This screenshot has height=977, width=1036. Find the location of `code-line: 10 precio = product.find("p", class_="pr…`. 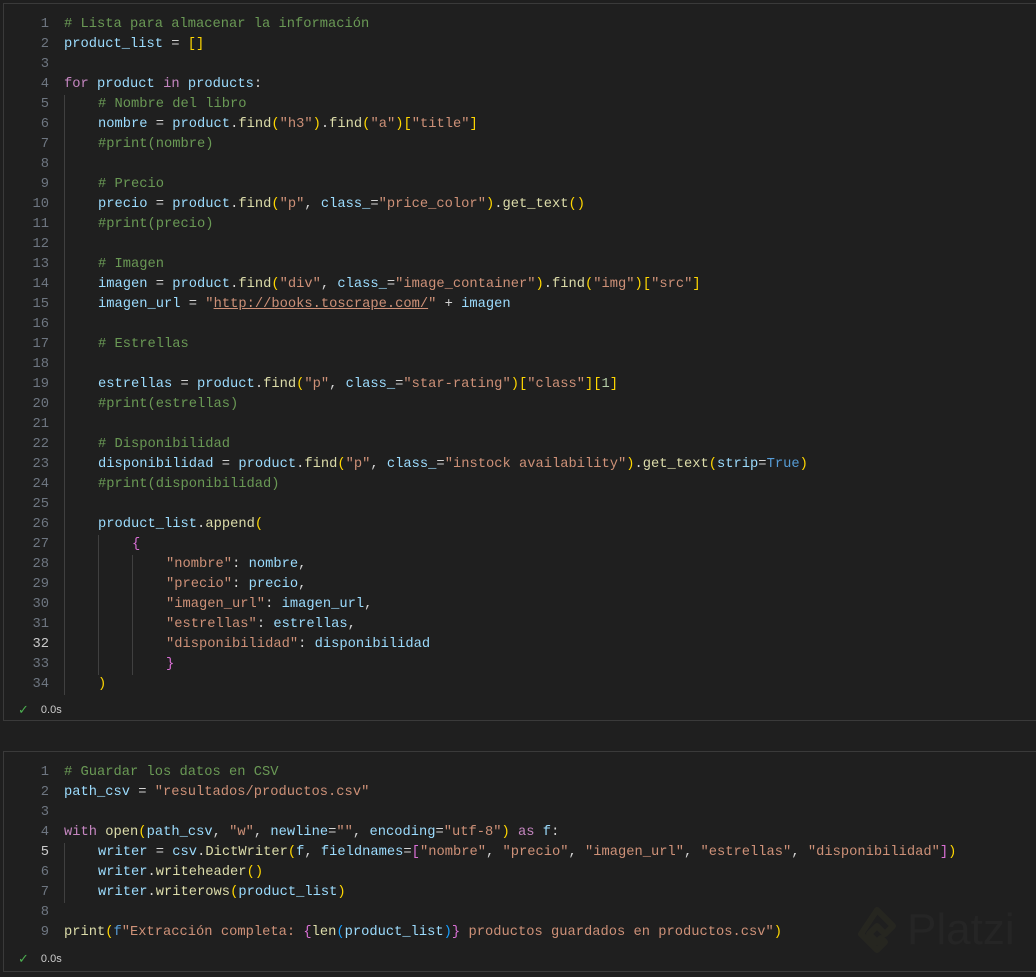

code-line: 10 precio = product.find("p", class_="pr… is located at coordinates (520, 205).